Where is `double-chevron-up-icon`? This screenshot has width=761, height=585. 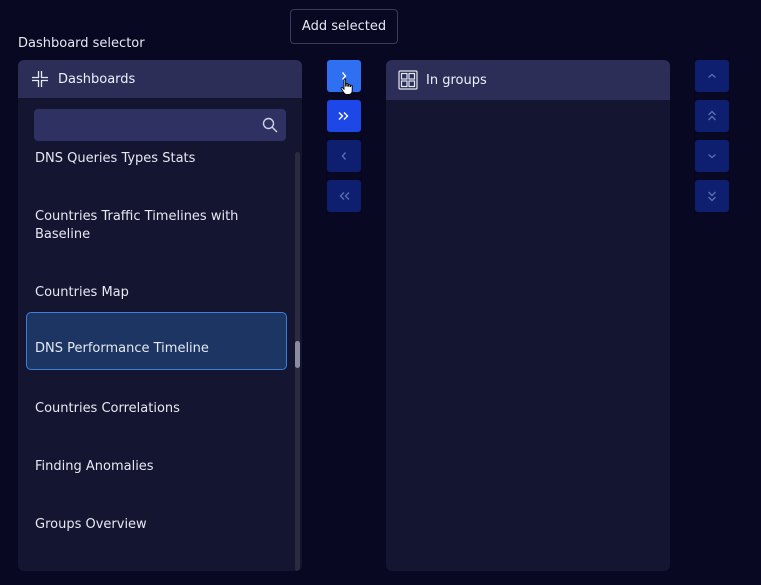
double-chevron-up-icon is located at coordinates (712, 115).